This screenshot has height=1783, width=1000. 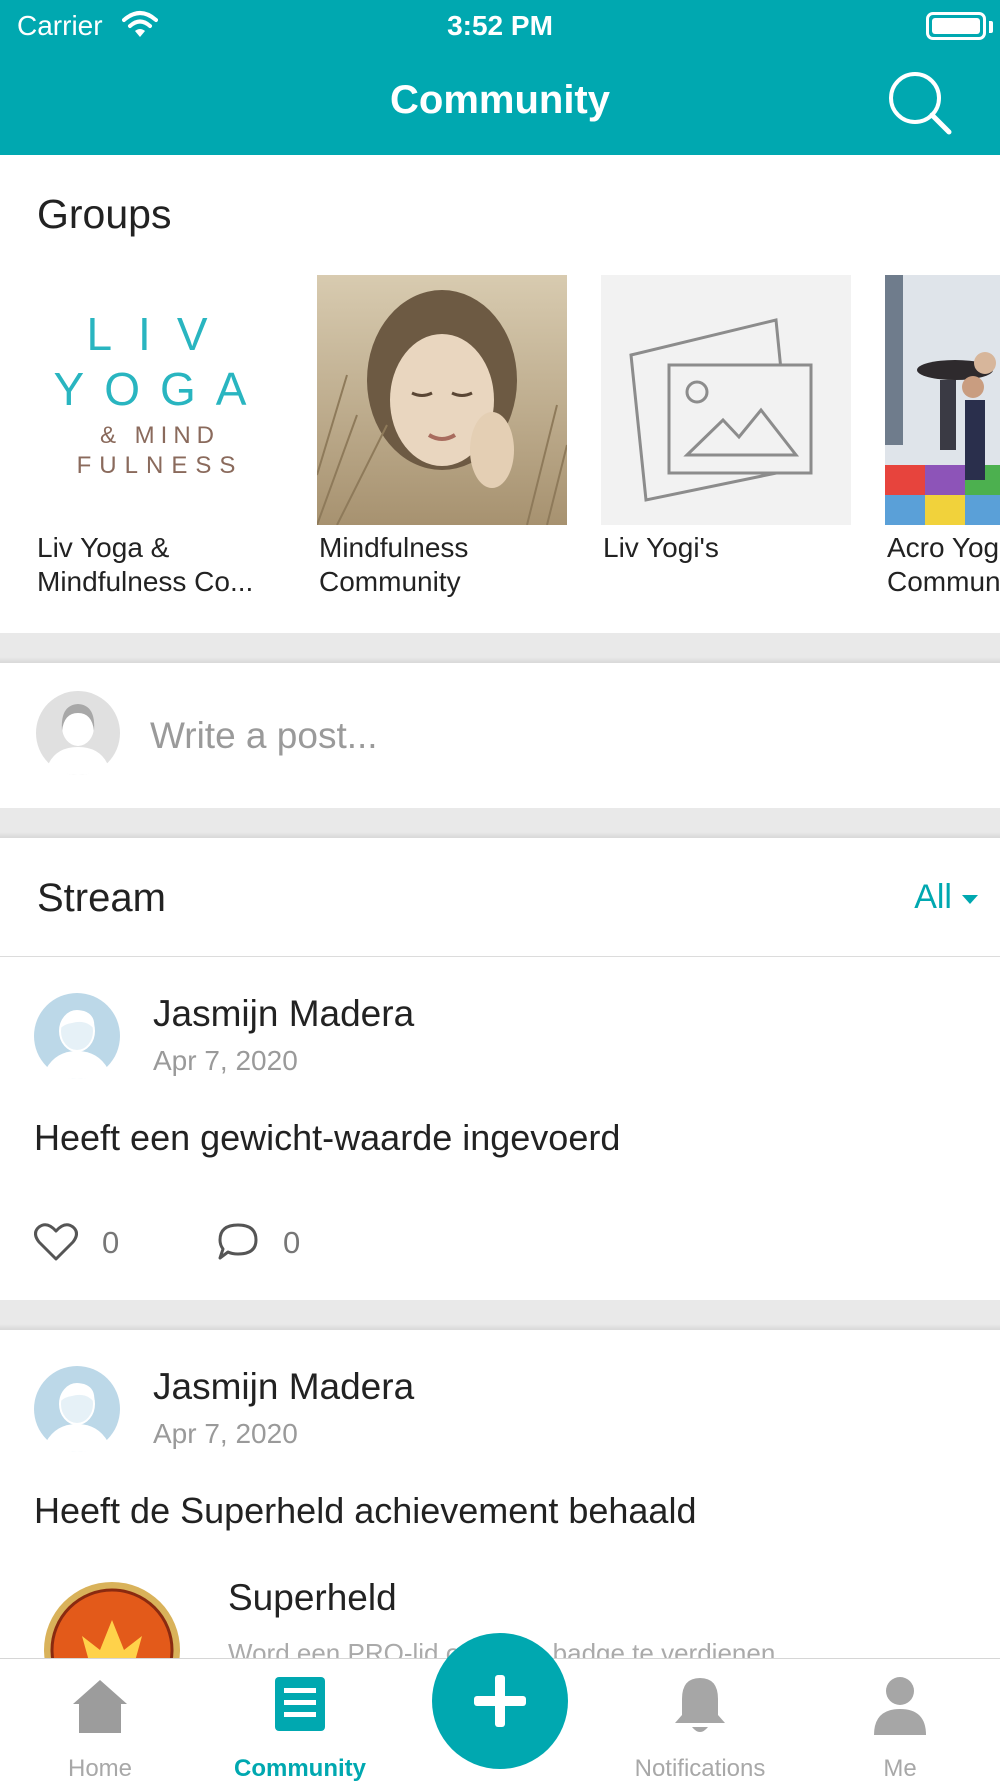 What do you see at coordinates (920, 103) in the screenshot?
I see `search-icon` at bounding box center [920, 103].